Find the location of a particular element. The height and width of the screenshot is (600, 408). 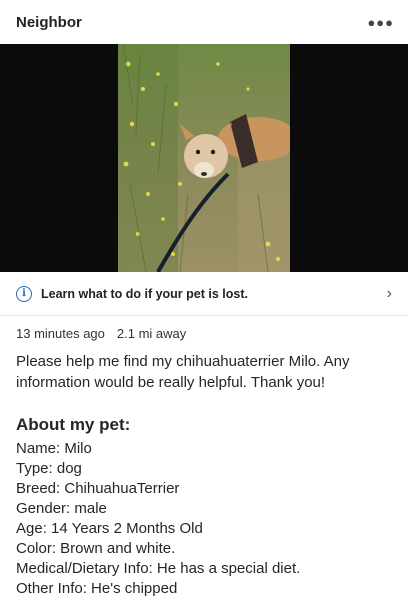

about-heading: About my pet: is located at coordinates (73, 424).